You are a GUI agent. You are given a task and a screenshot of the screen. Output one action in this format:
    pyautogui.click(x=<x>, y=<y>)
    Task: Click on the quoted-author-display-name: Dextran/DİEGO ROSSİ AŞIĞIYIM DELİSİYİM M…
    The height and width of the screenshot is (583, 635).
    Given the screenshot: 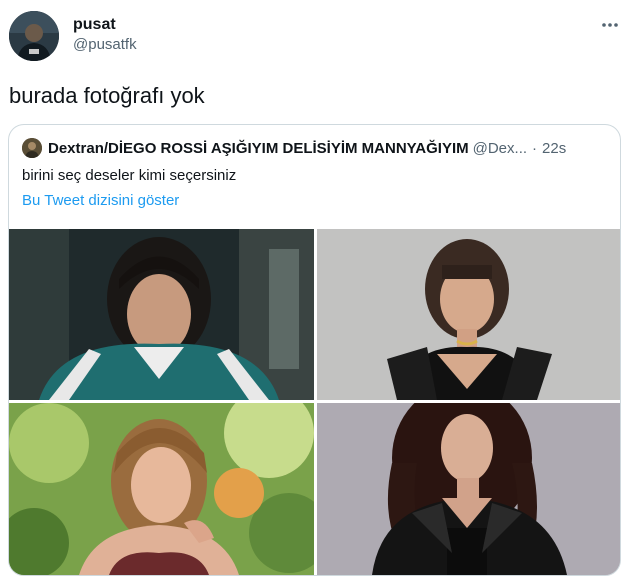 What is the action you would take?
    pyautogui.click(x=258, y=148)
    